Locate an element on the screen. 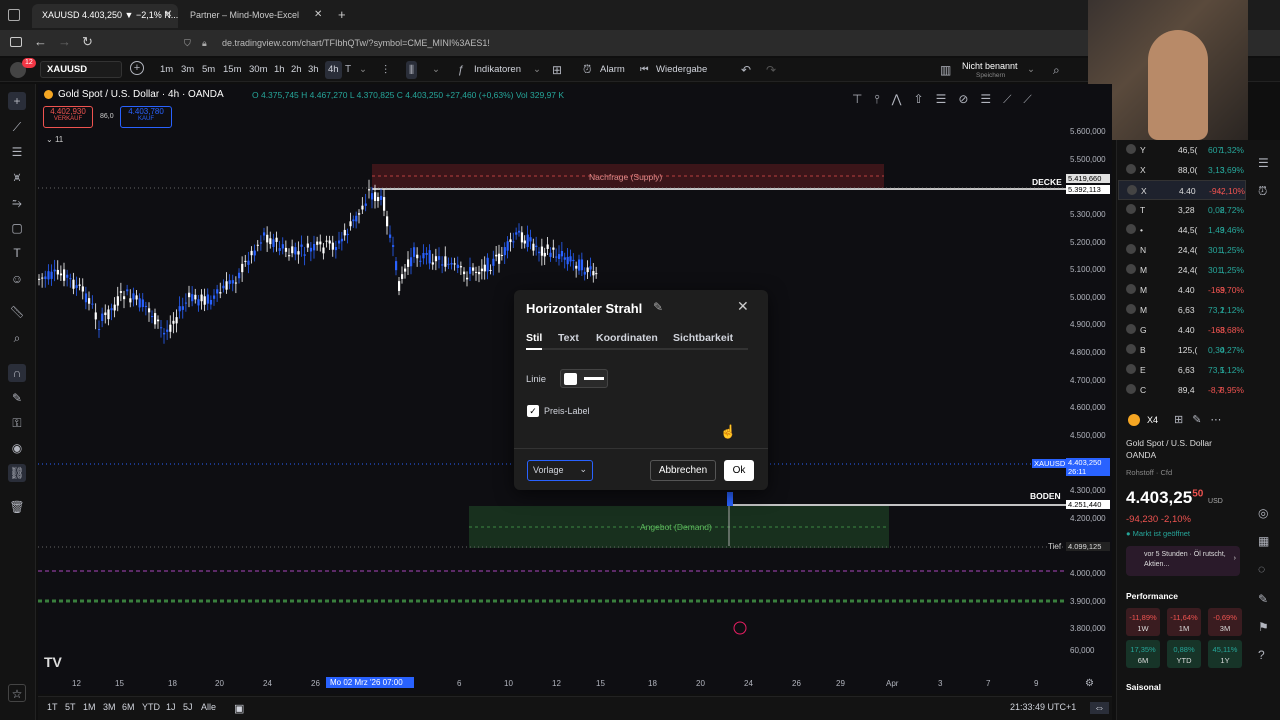 This screenshot has height=720, width=1280. symbol-search: XAUUSD is located at coordinates (81, 69).